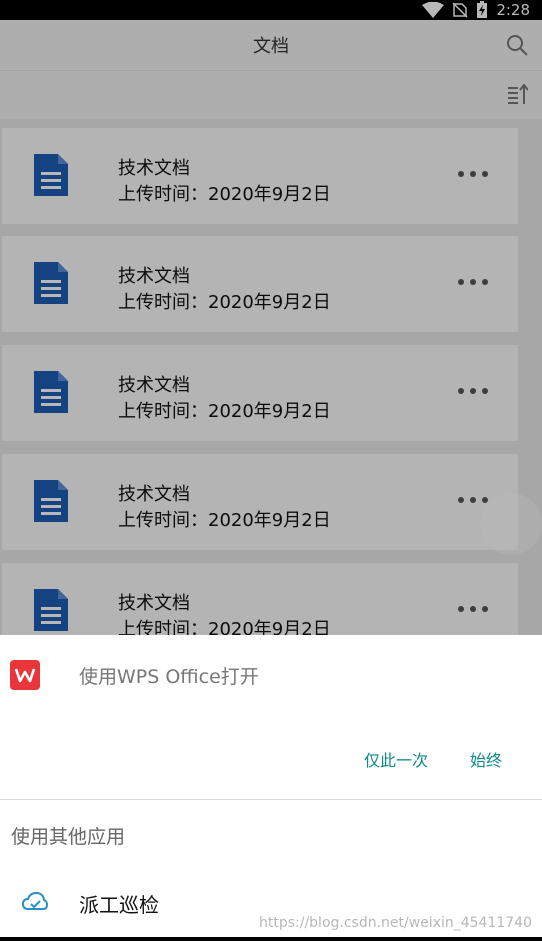 The image size is (542, 941). I want to click on other-apps-heading: 使用其他应用, so click(68, 837).